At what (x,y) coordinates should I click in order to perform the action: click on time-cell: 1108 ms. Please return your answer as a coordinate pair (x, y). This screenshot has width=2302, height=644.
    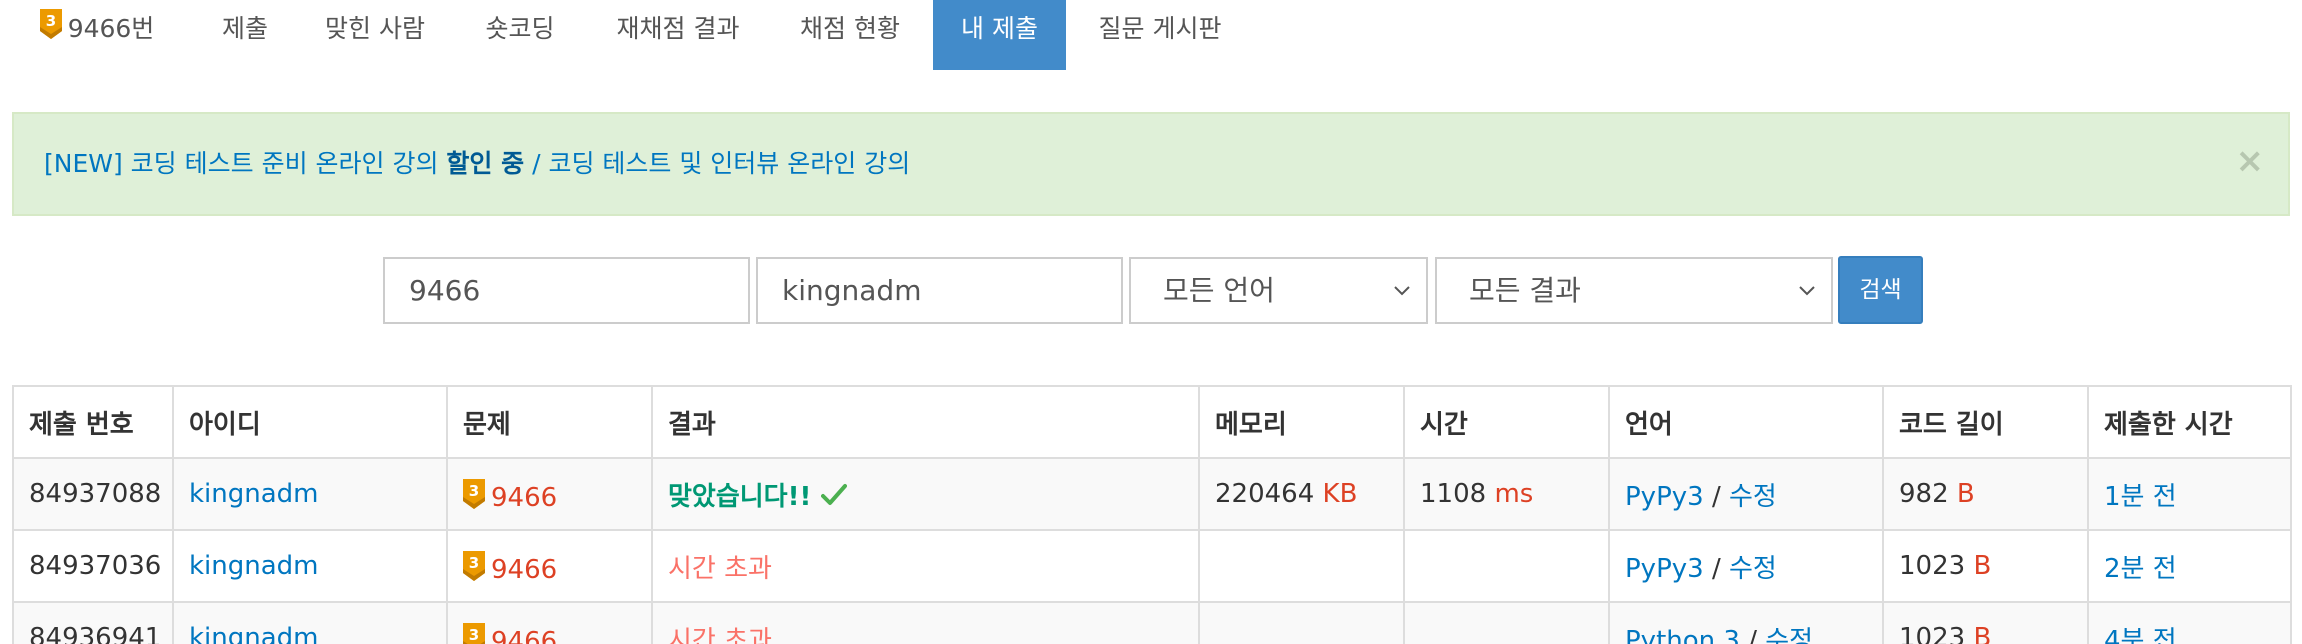
    Looking at the image, I should click on (1506, 494).